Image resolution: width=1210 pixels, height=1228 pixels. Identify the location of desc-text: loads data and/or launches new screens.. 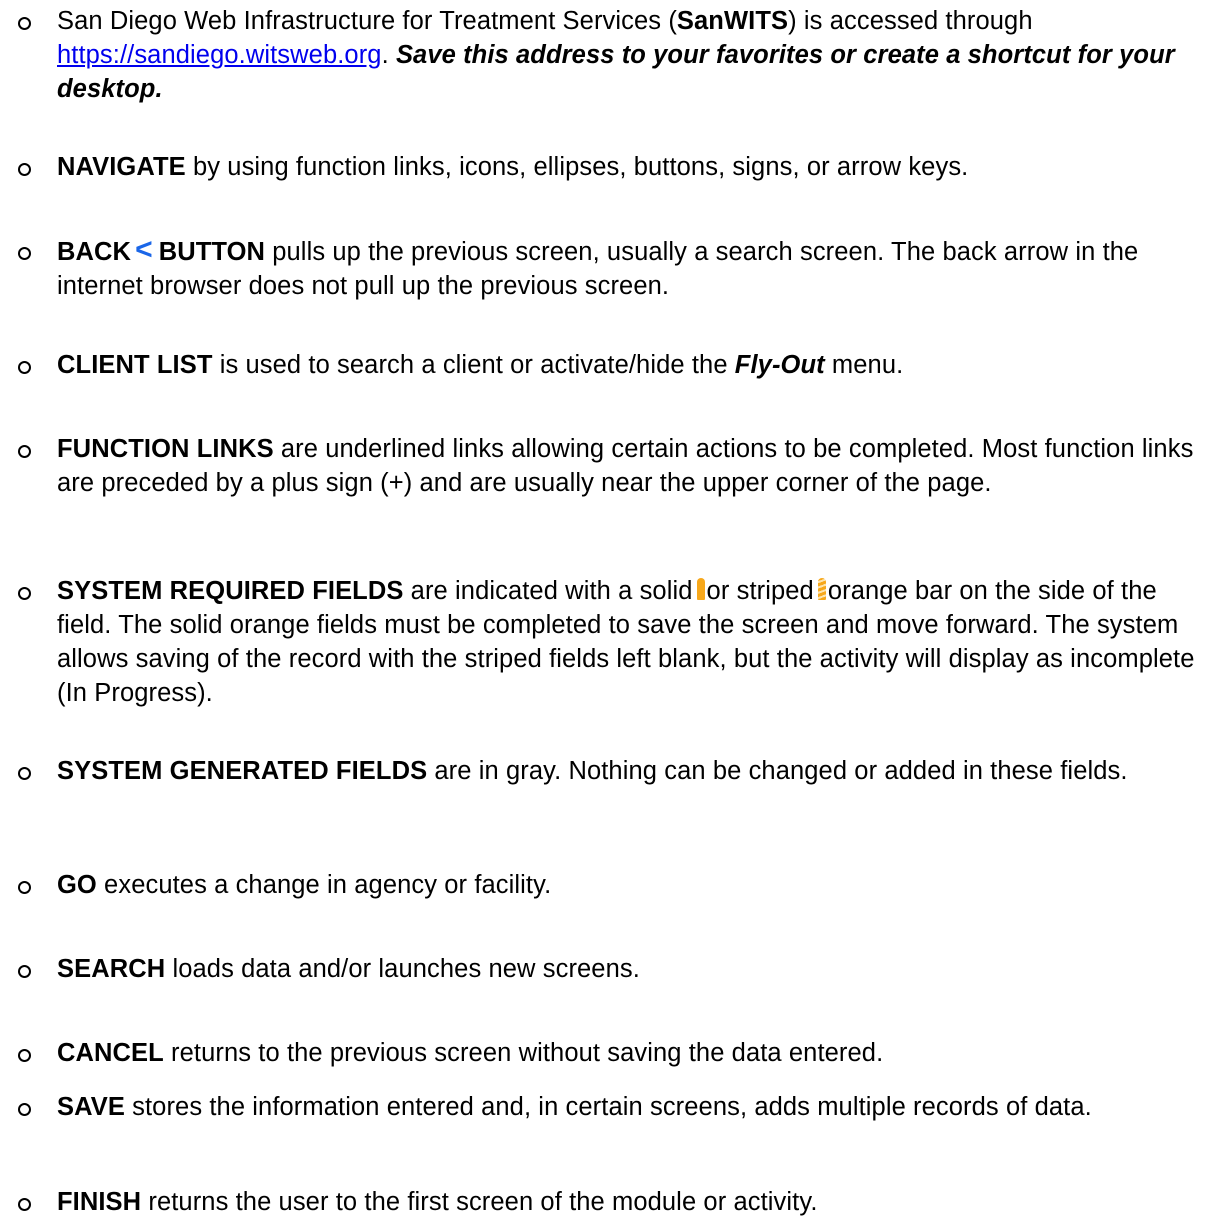
(402, 969).